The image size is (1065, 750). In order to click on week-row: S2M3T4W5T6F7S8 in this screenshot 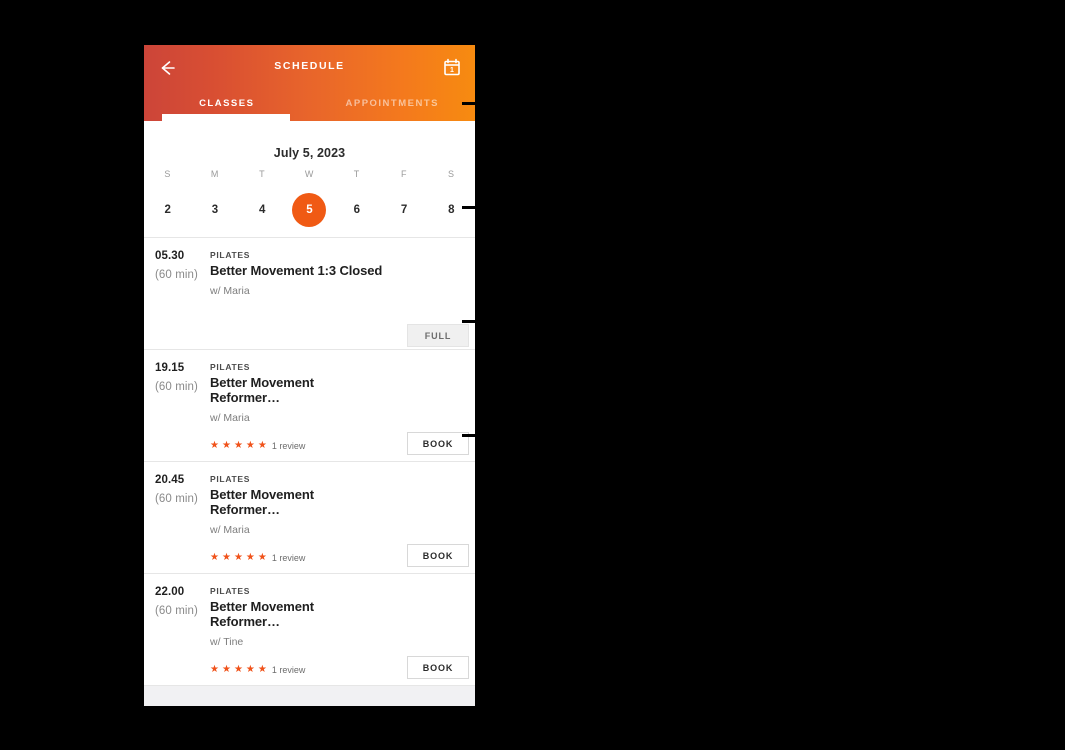, I will do `click(309, 198)`.